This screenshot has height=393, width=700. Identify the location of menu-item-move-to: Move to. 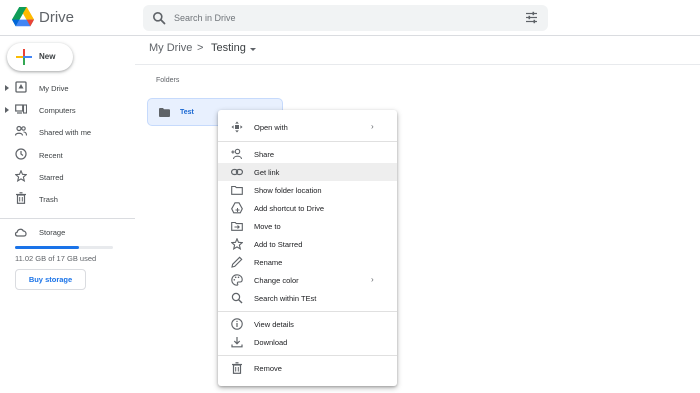
(307, 226).